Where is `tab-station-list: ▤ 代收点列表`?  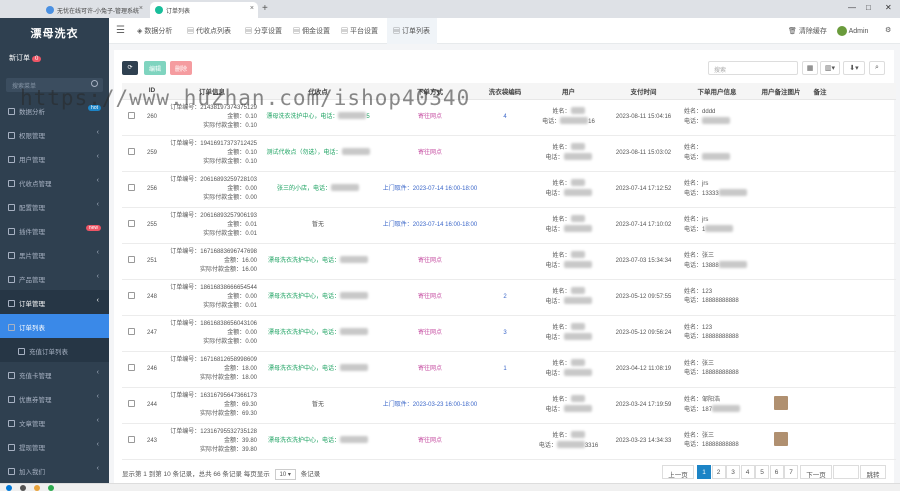 tab-station-list: ▤ 代收点列表 is located at coordinates (209, 31).